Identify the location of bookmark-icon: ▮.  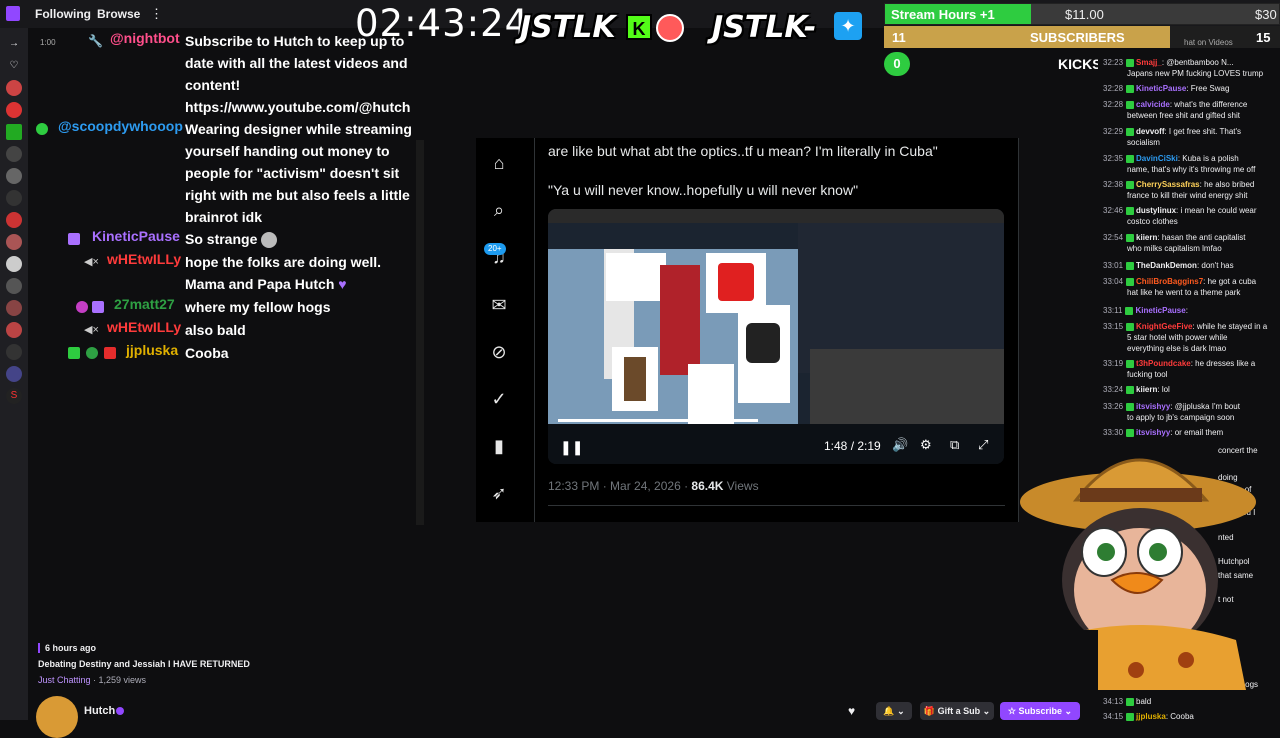
(499, 446).